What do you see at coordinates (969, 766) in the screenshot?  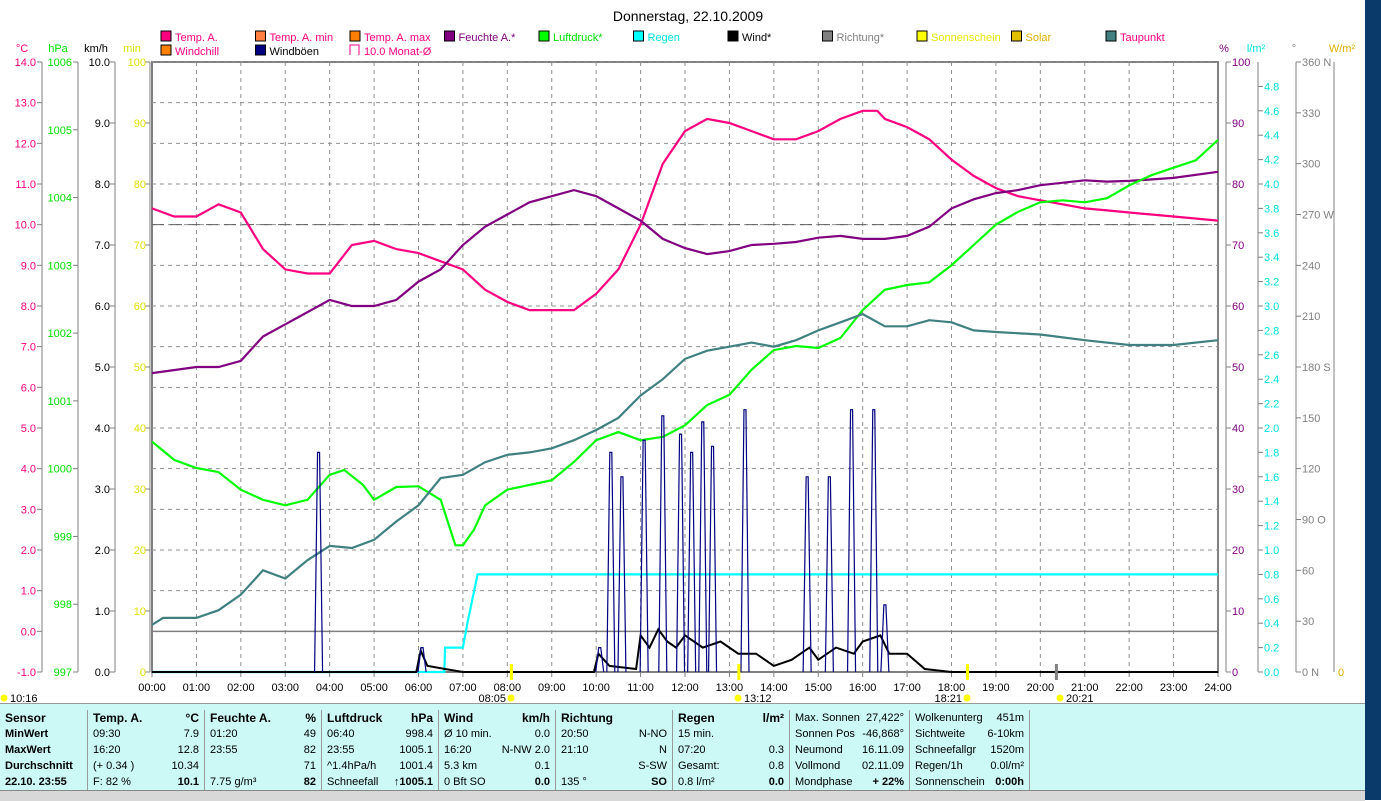 I see `table-row: Regen/1h 0.0l/m²` at bounding box center [969, 766].